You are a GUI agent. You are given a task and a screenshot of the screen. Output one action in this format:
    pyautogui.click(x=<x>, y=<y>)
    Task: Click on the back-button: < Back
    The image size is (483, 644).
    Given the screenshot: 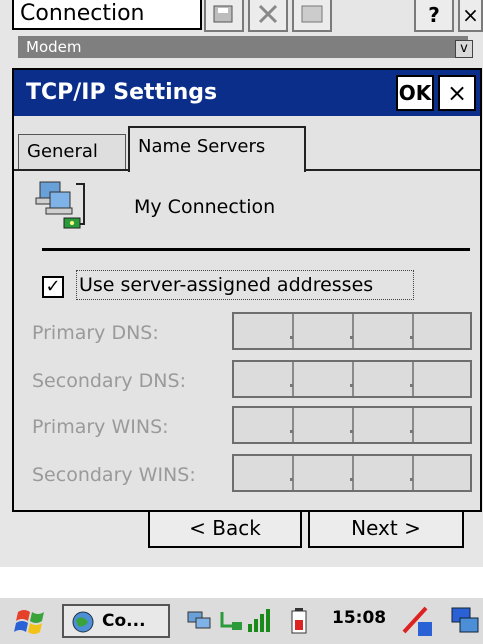 What is the action you would take?
    pyautogui.click(x=225, y=530)
    